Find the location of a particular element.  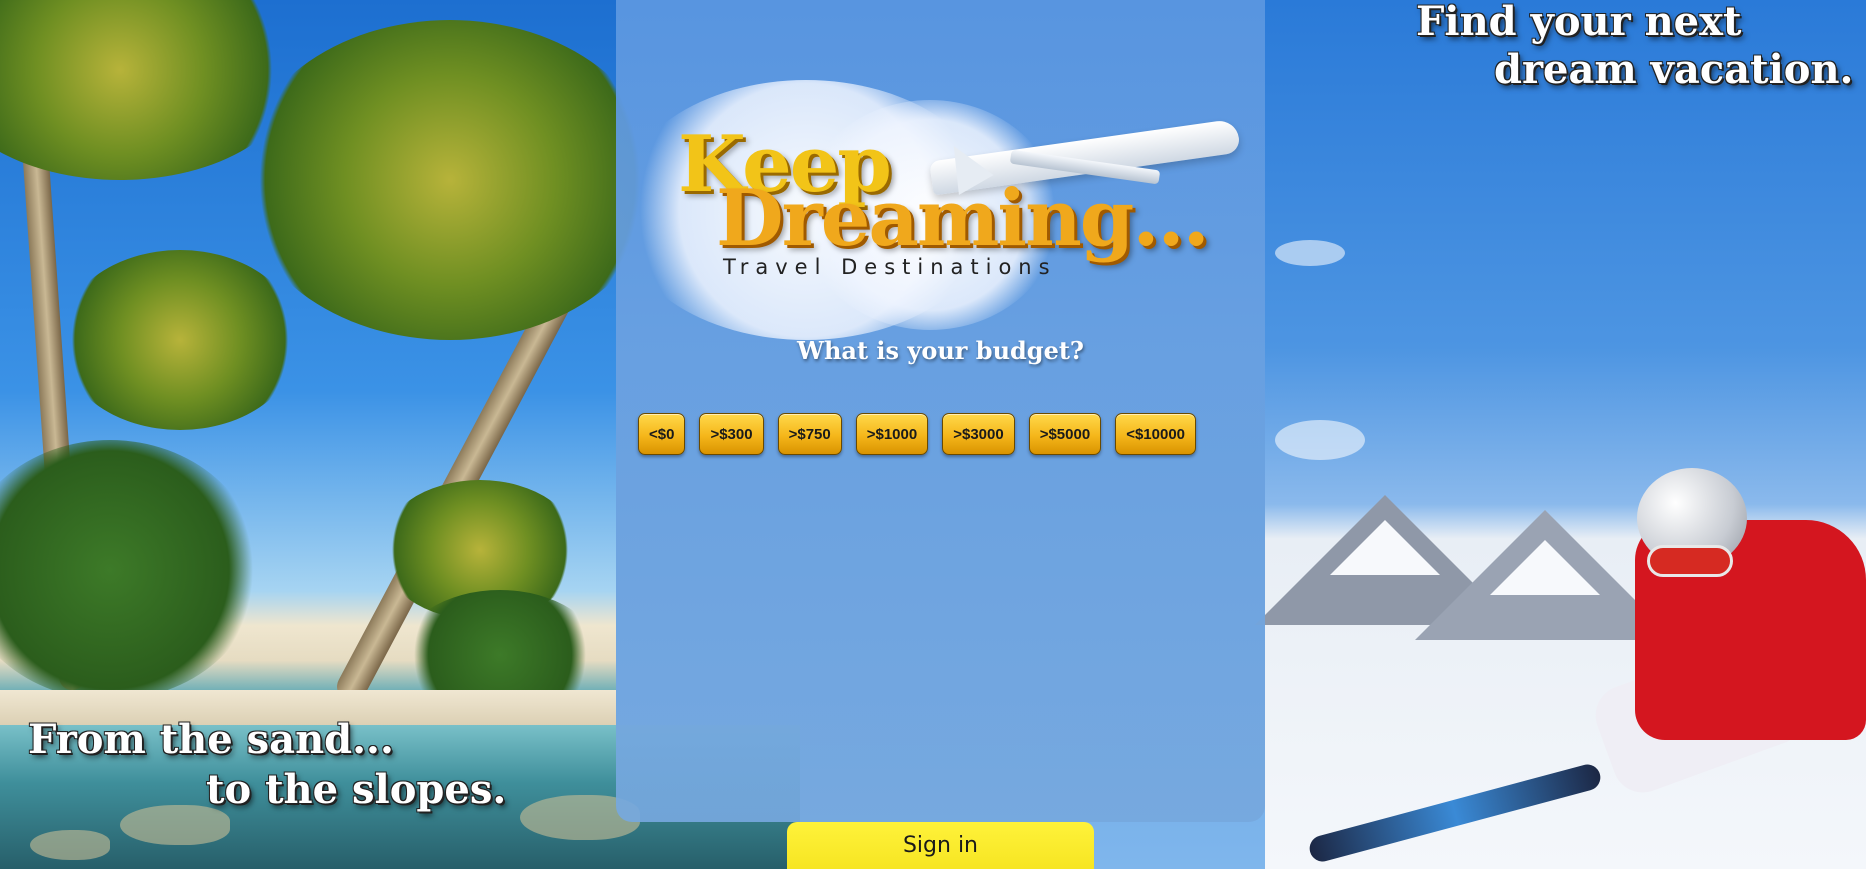

sign-in-button: Sign in is located at coordinates (940, 845).